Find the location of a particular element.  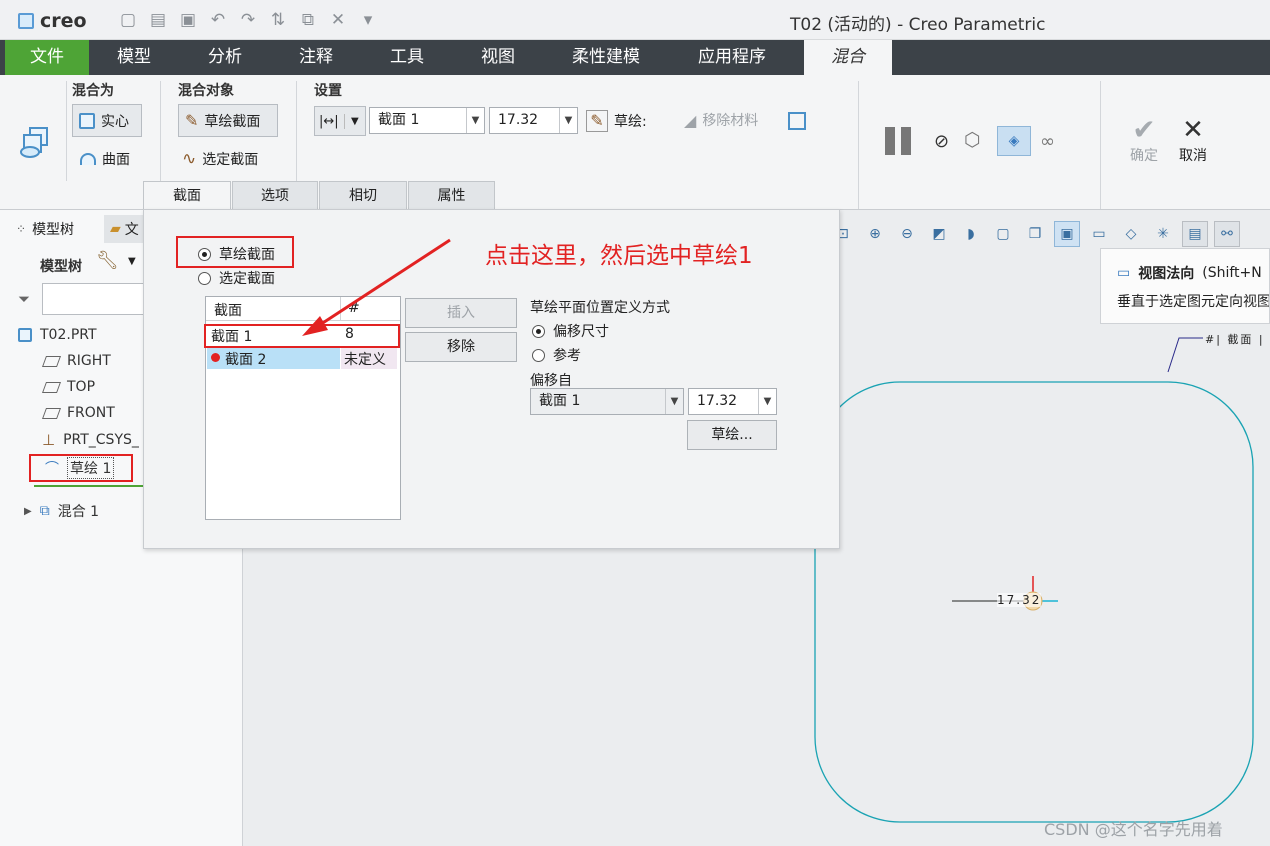

saved-views-icon: ▢ is located at coordinates (1003, 234).